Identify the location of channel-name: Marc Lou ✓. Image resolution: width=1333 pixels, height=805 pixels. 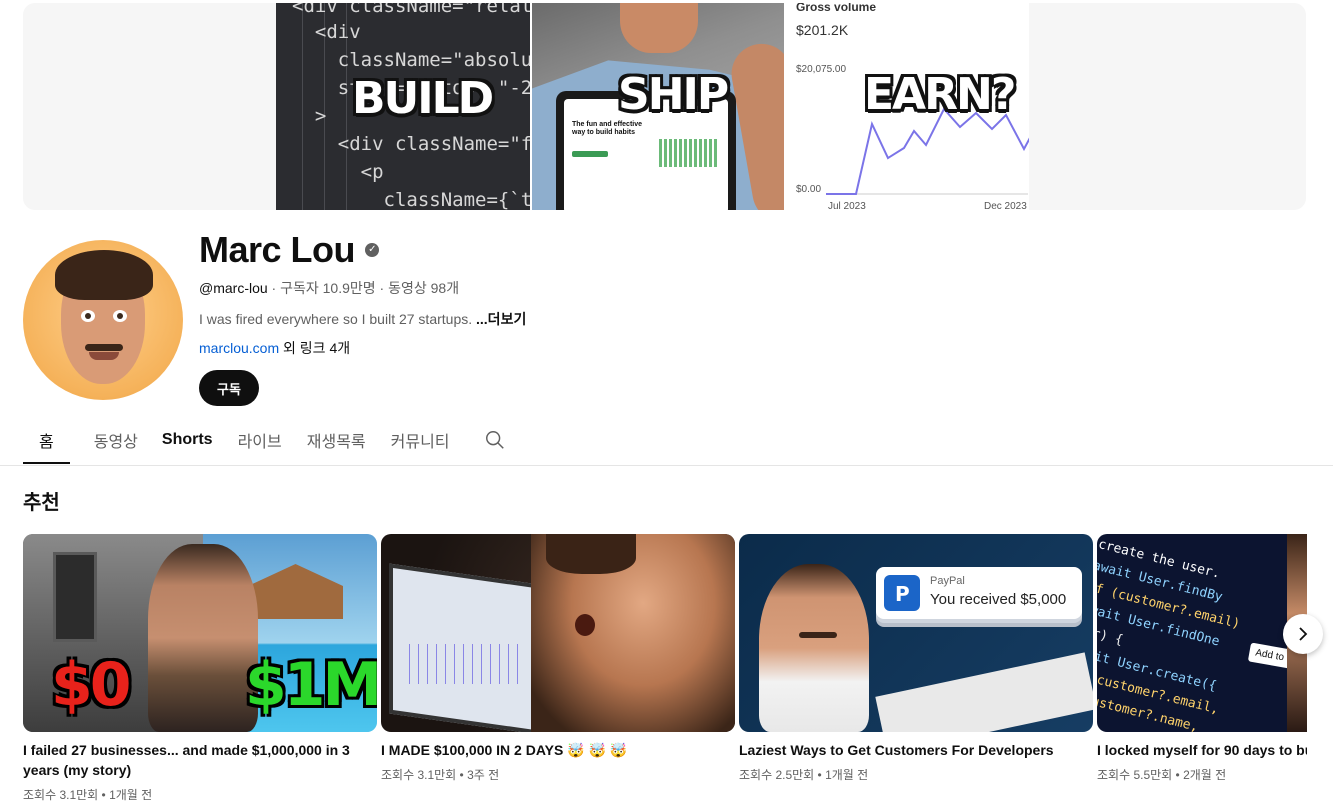
(289, 250).